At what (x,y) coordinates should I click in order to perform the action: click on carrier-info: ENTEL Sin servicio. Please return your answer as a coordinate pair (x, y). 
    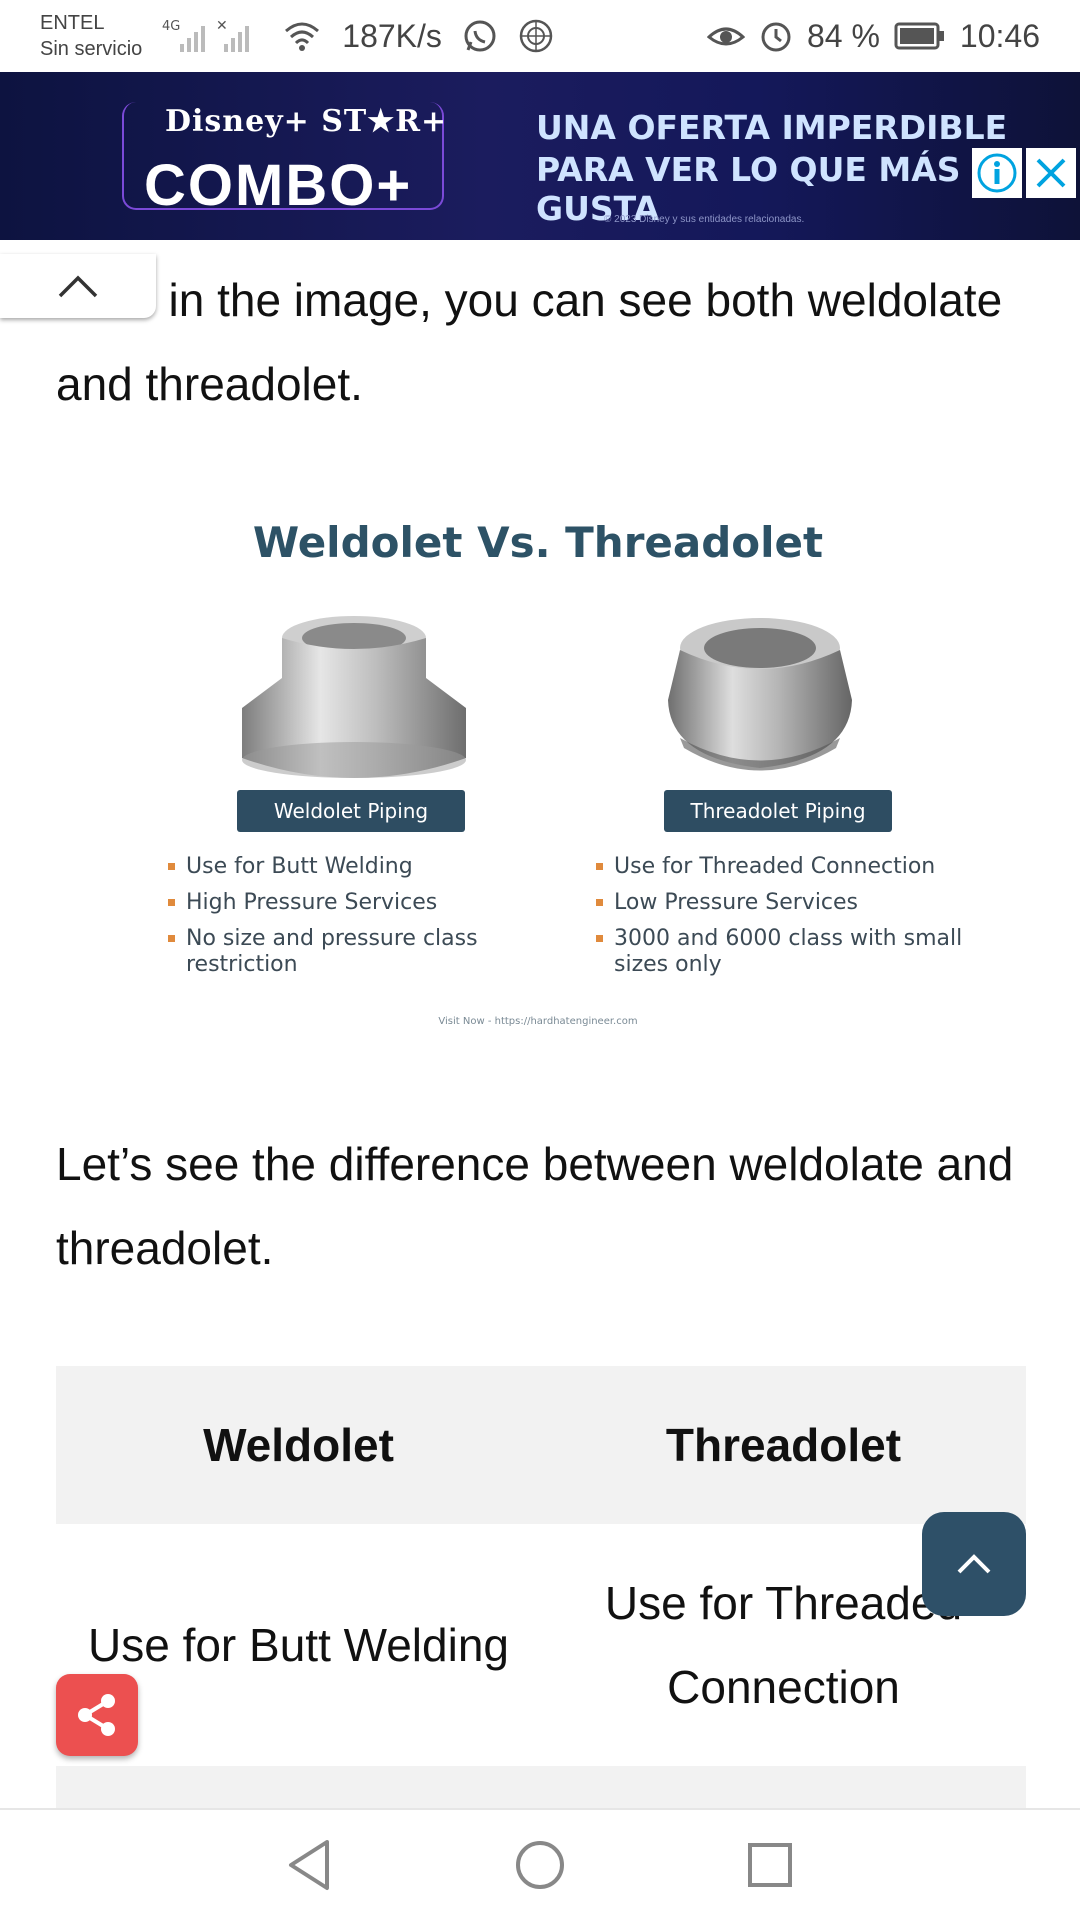
    Looking at the image, I should click on (91, 36).